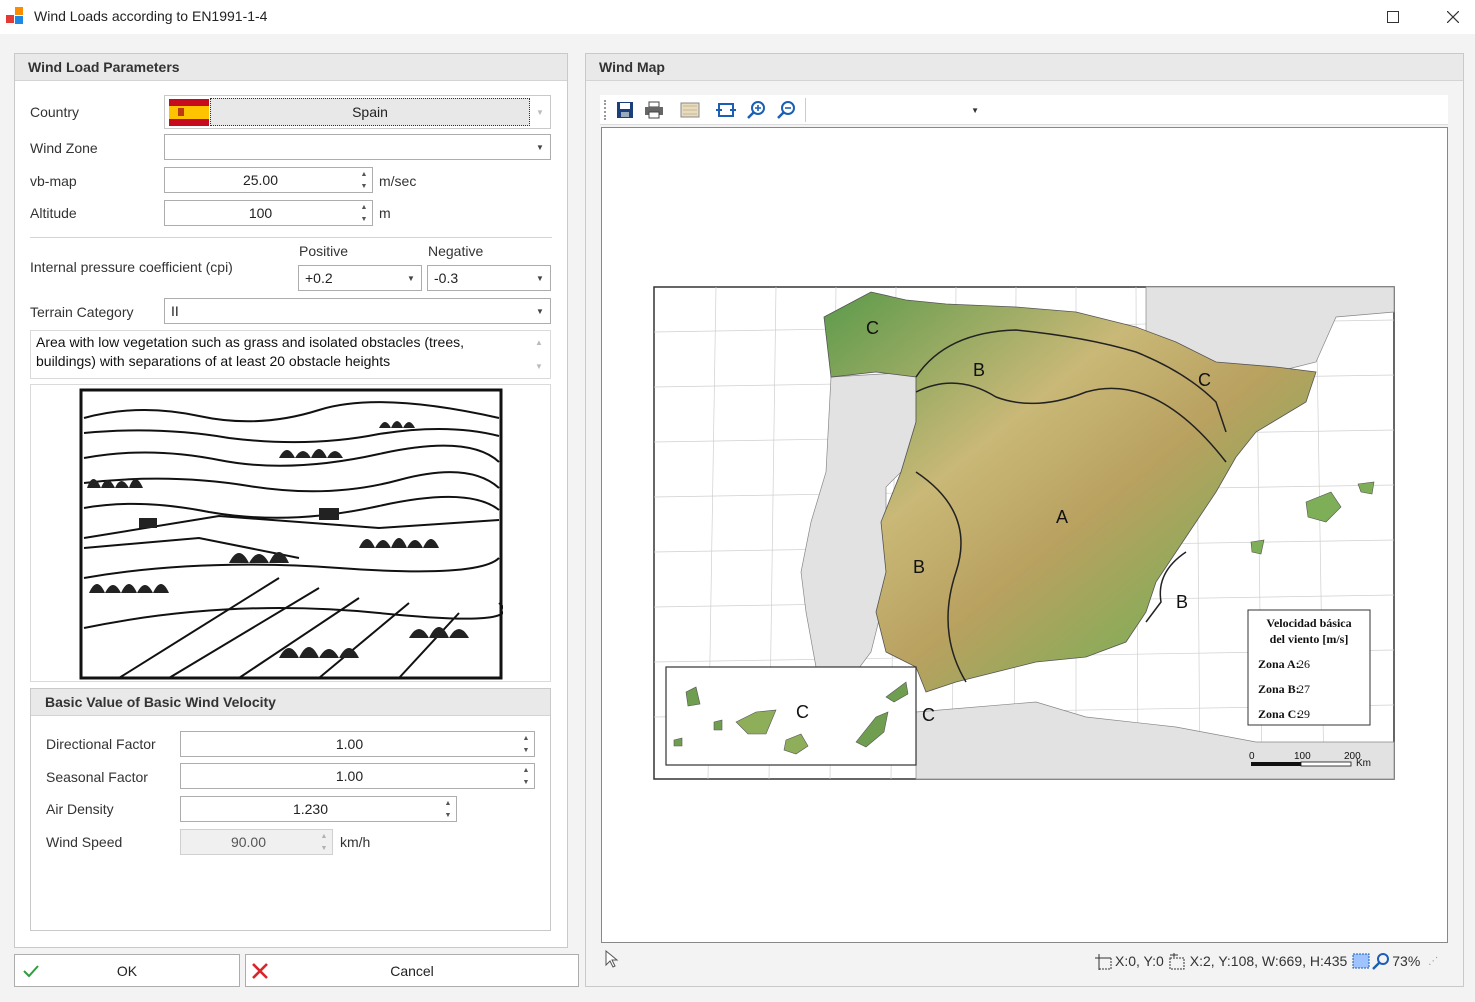  What do you see at coordinates (726, 110) in the screenshot?
I see `fit-to-window-button` at bounding box center [726, 110].